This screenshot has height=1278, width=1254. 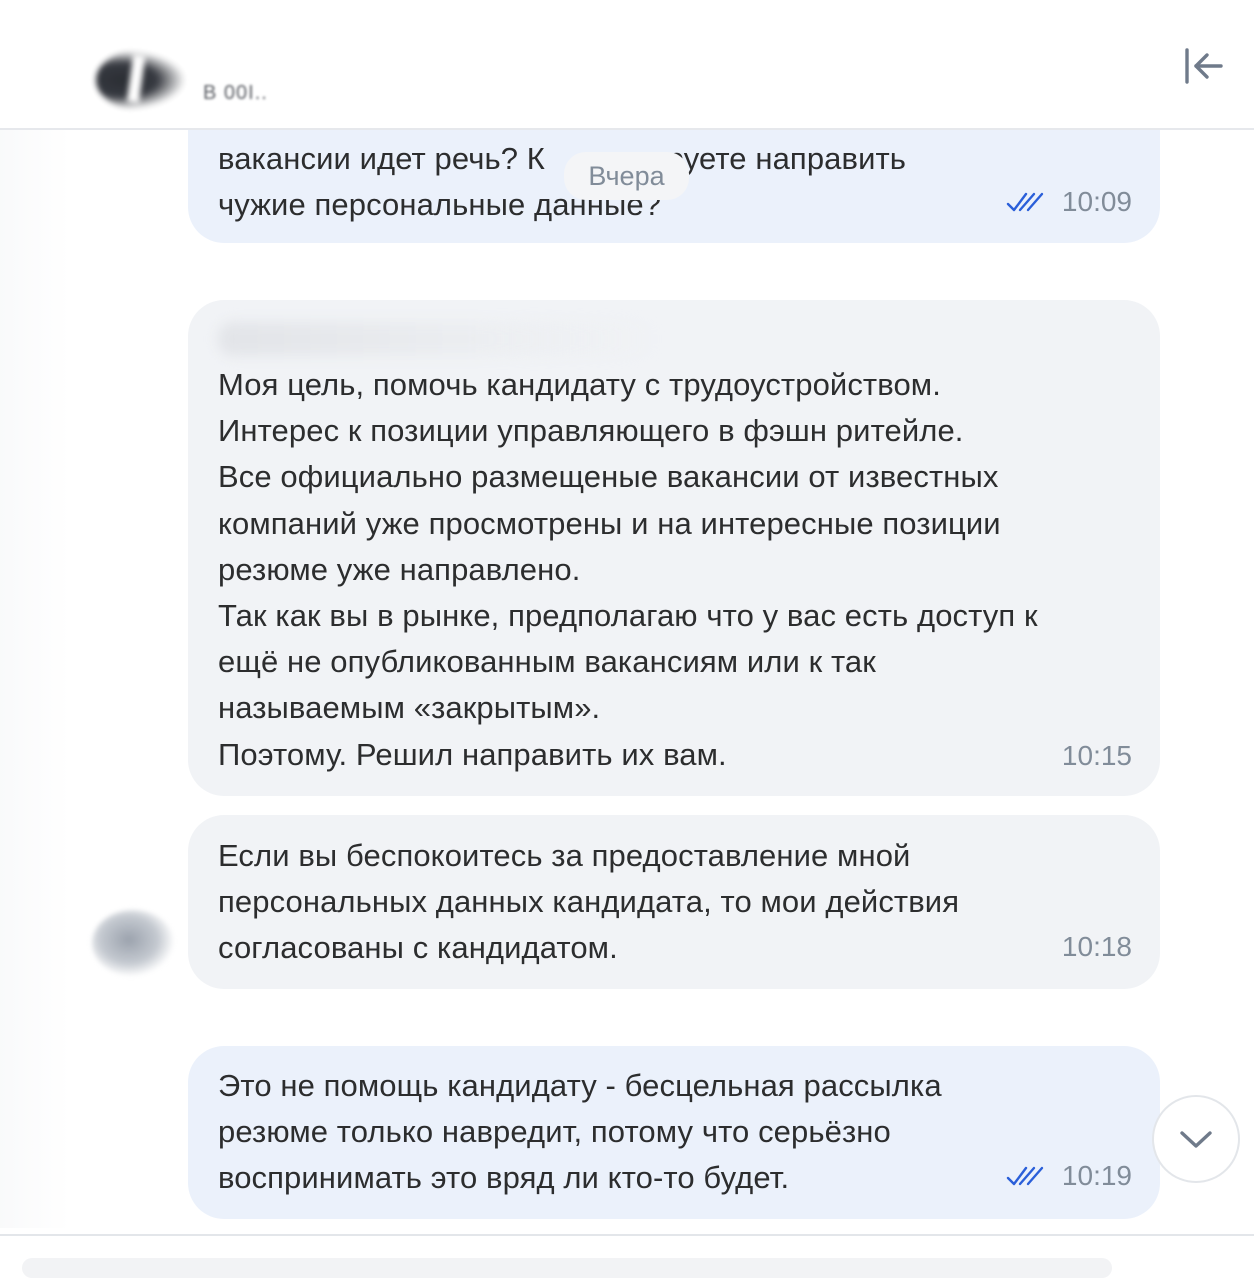 What do you see at coordinates (1096, 201) in the screenshot?
I see `message-time: 10:09` at bounding box center [1096, 201].